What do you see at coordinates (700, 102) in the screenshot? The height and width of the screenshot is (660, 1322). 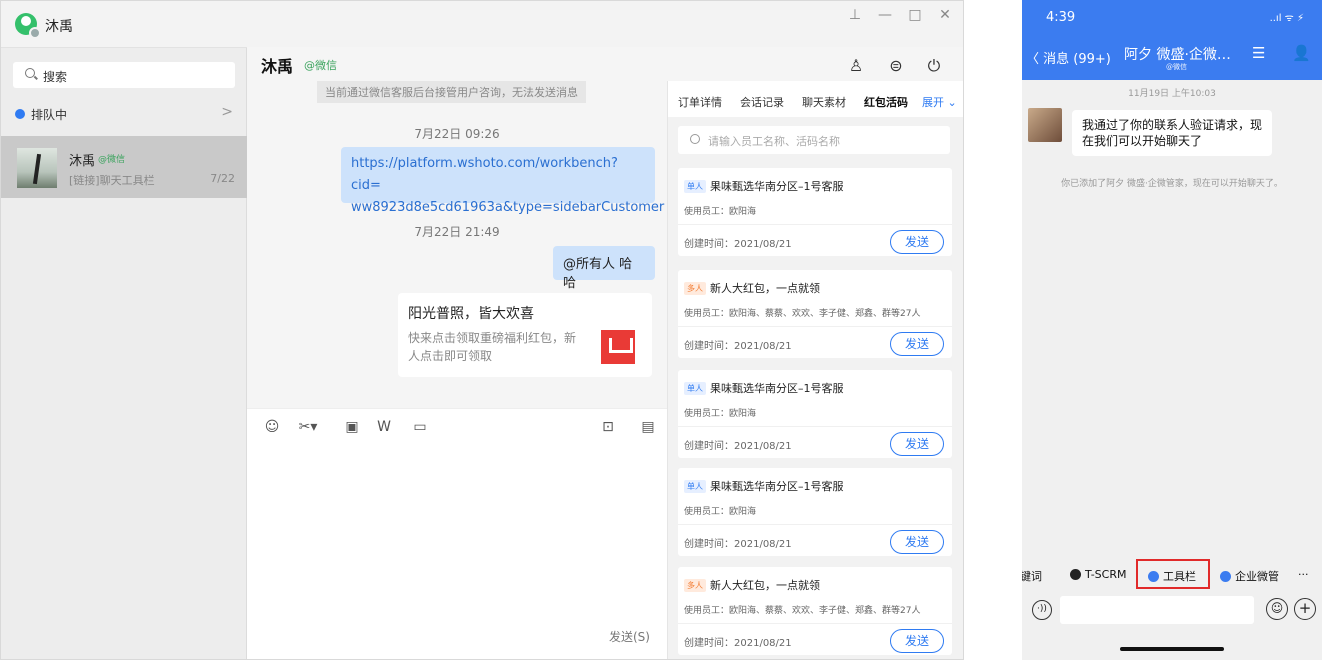 I see `tab-order-detail: 订单详情` at bounding box center [700, 102].